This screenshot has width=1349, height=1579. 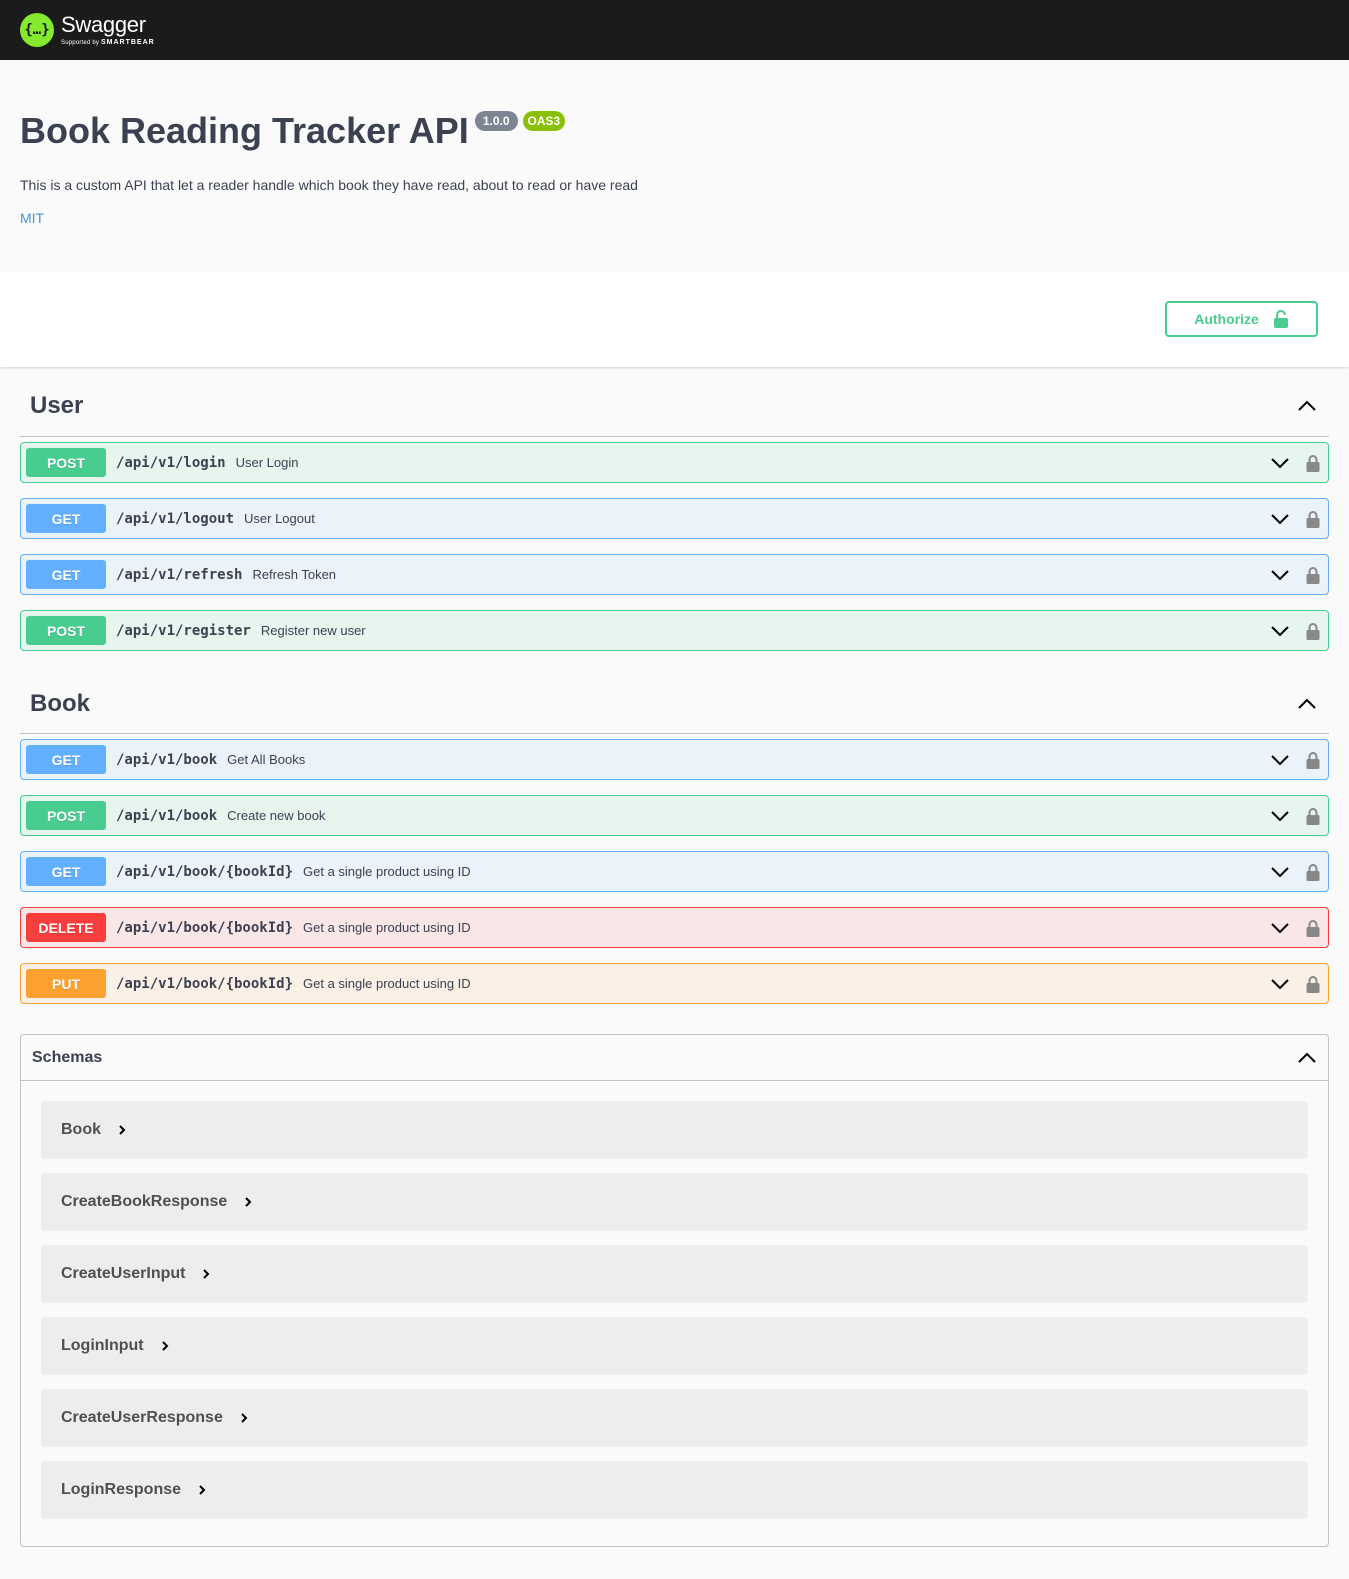 What do you see at coordinates (57, 405) in the screenshot?
I see `tag-name: User` at bounding box center [57, 405].